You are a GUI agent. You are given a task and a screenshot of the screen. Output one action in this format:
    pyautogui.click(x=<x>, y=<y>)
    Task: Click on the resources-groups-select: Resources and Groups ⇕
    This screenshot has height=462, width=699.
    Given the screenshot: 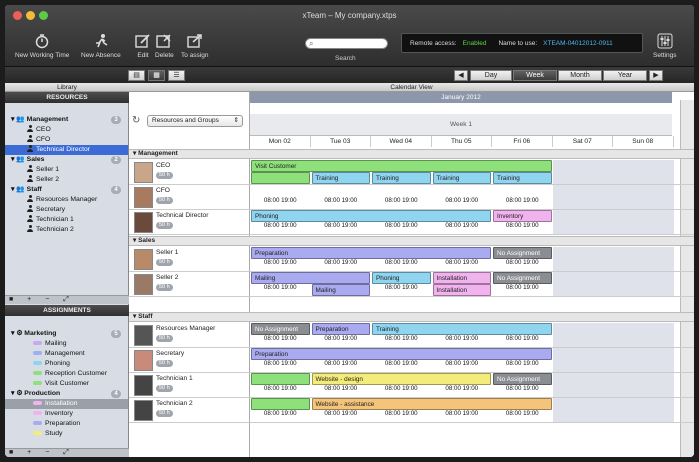 What is the action you would take?
    pyautogui.click(x=195, y=121)
    